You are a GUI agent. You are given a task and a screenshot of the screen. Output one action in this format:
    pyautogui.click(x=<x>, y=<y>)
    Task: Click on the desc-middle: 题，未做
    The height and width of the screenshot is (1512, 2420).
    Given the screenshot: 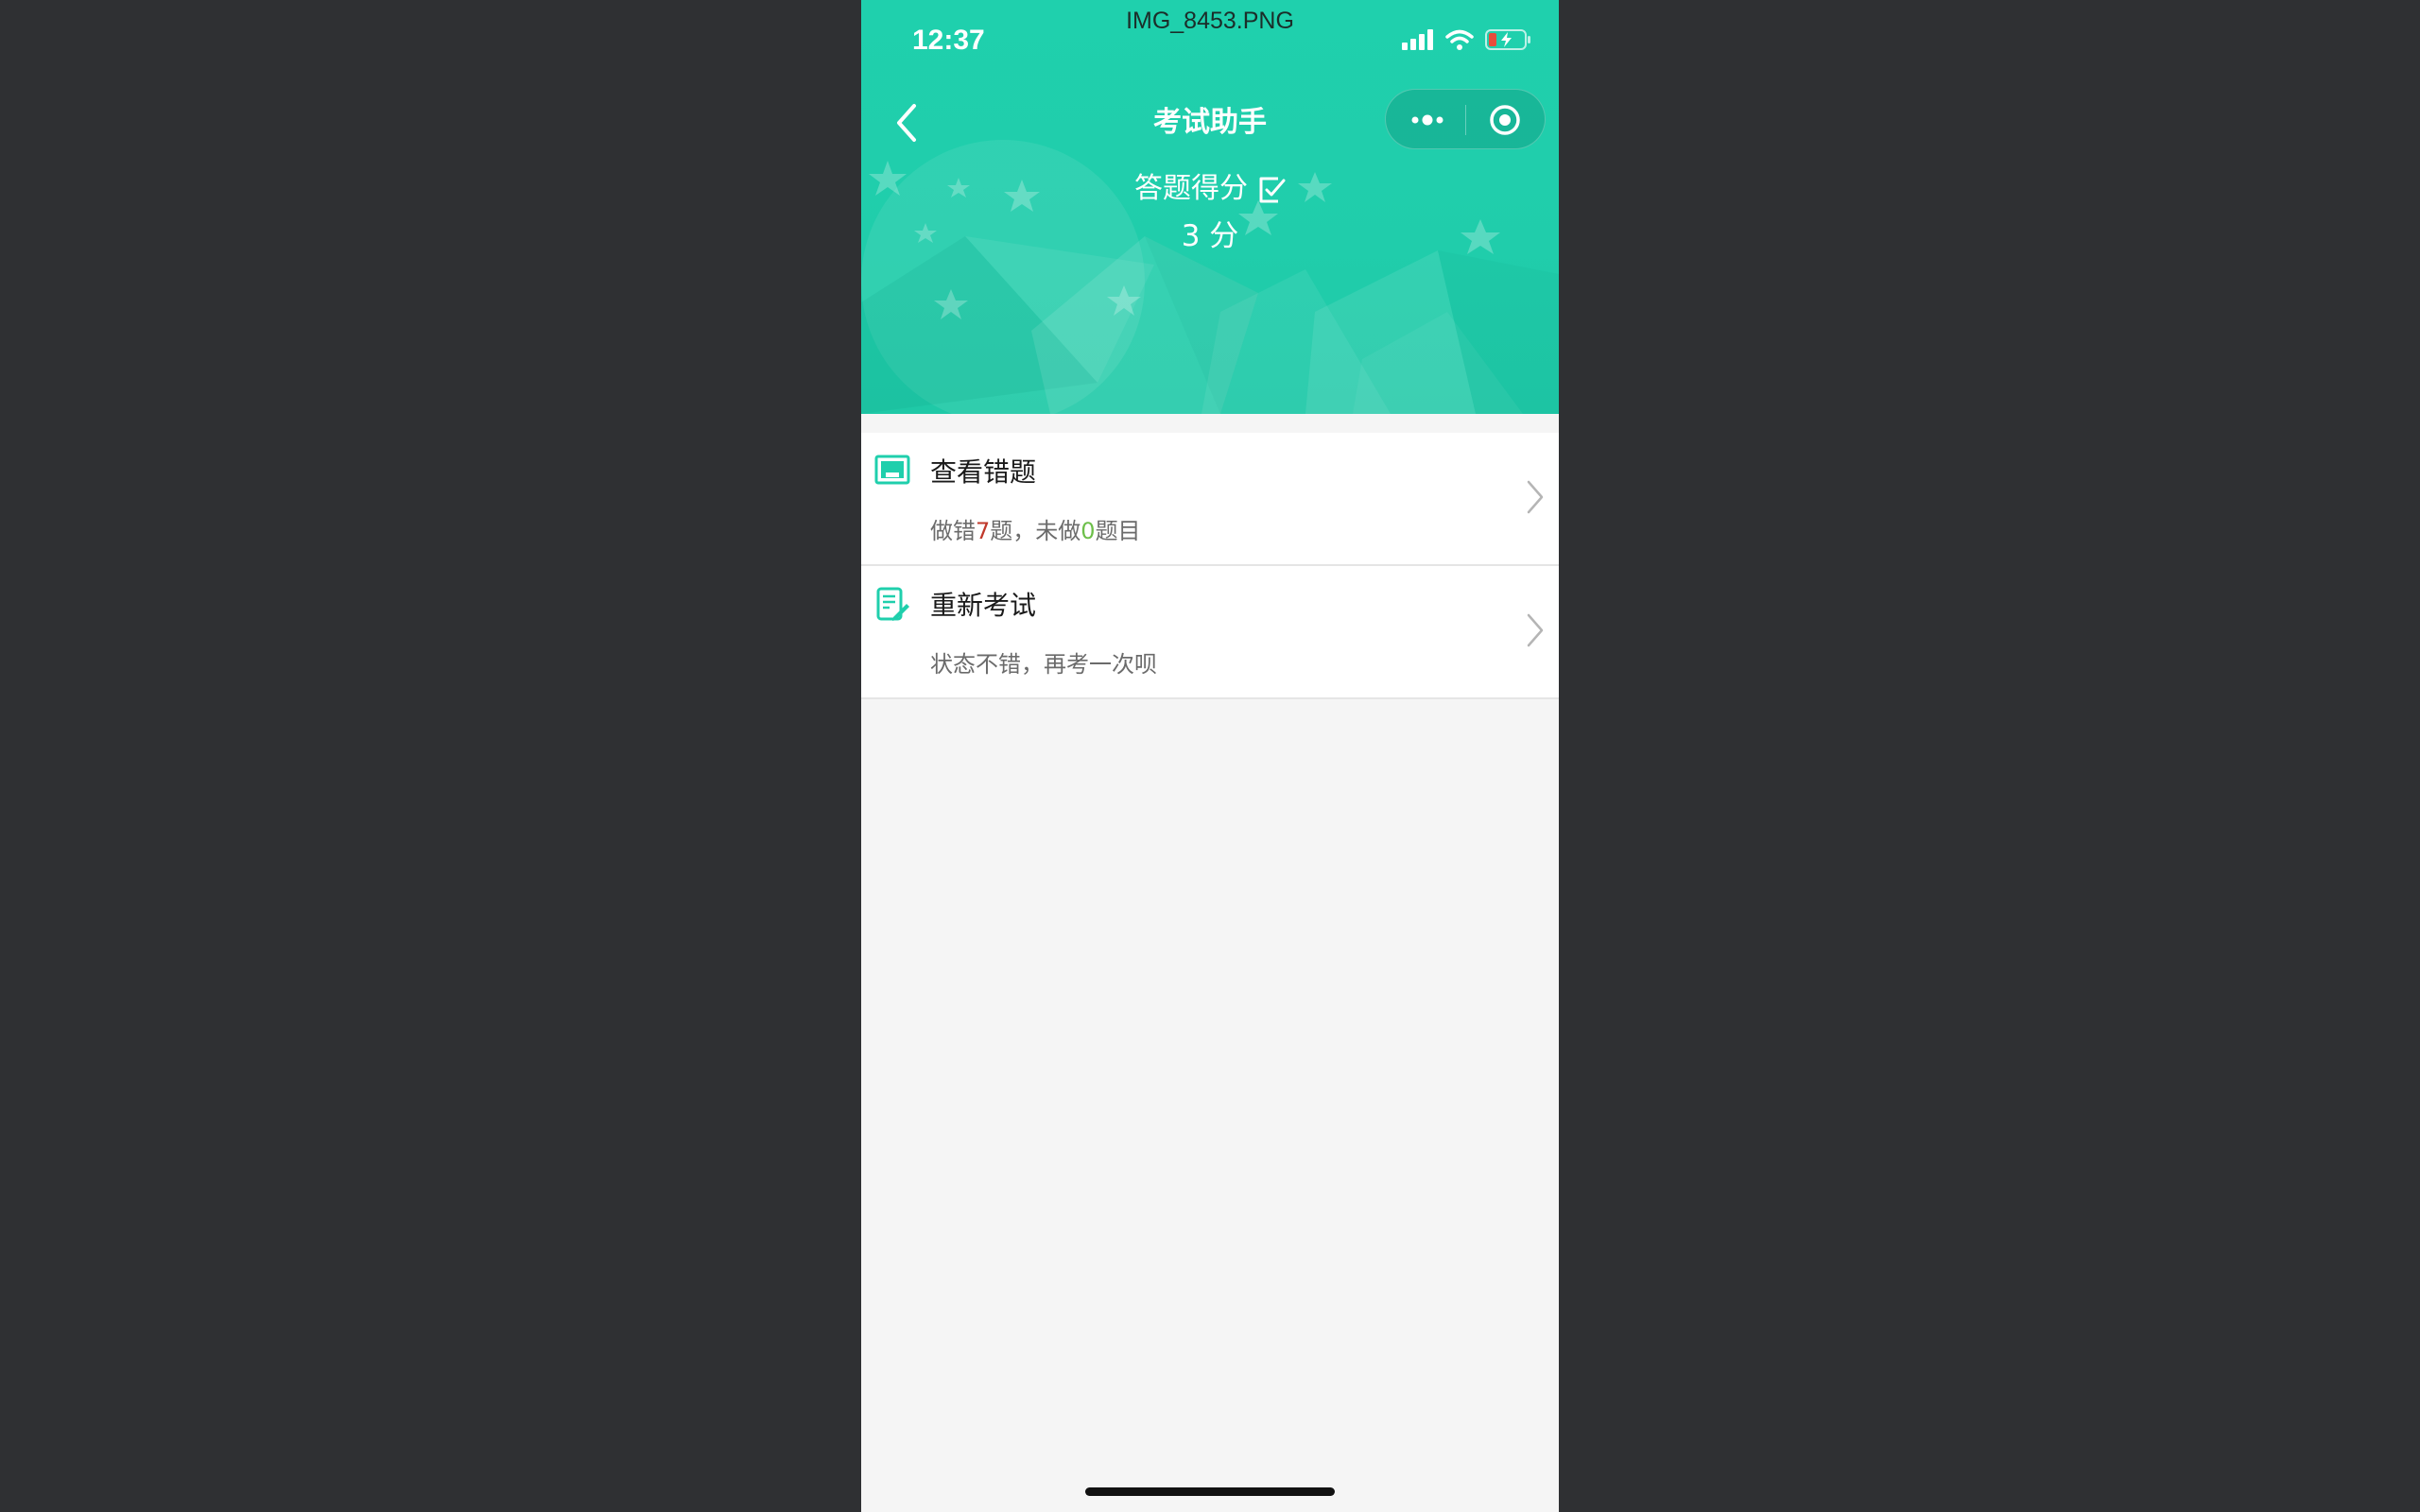 What is the action you would take?
    pyautogui.click(x=1035, y=531)
    